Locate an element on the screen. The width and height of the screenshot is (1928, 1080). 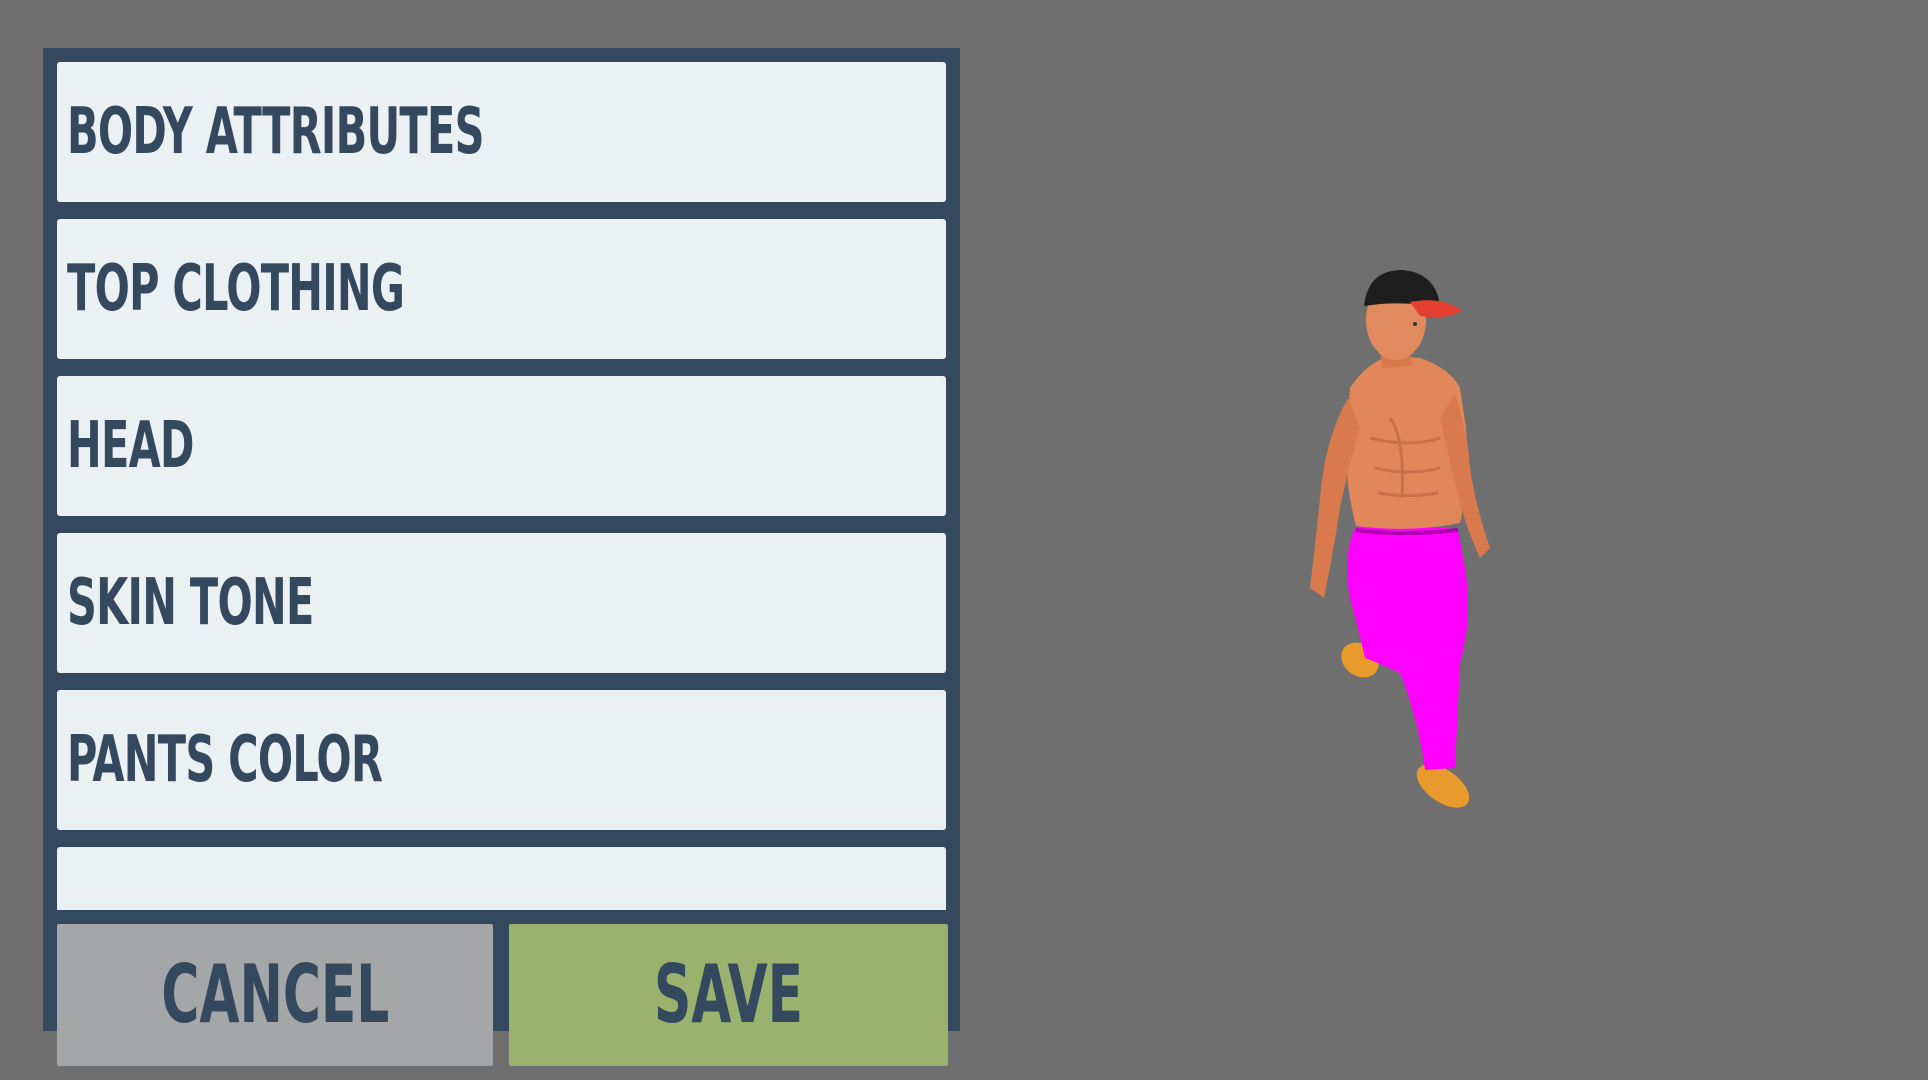
category-label: BODY ATTRIBUTES is located at coordinates (275, 132).